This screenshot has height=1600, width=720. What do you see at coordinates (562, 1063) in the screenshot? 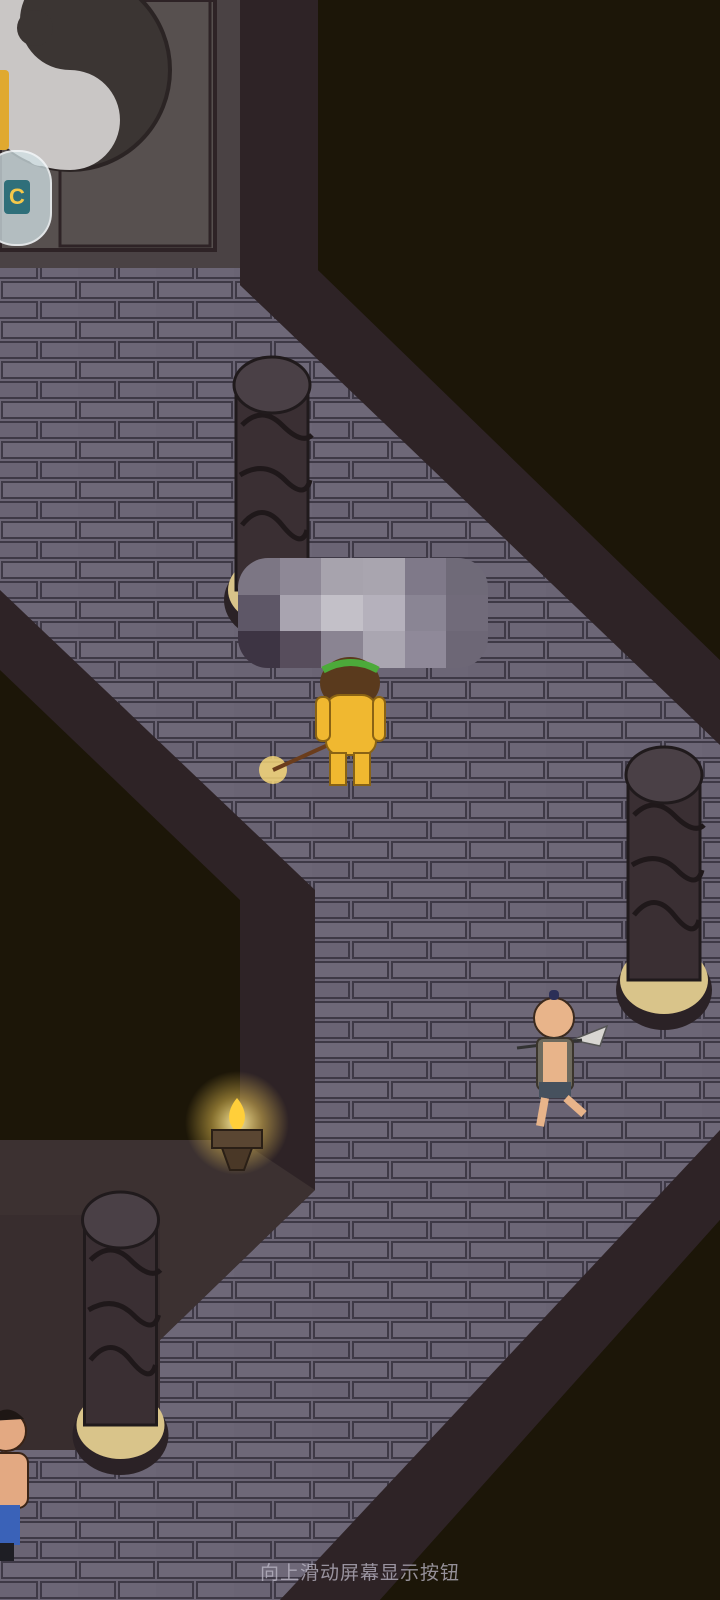
I see `bandit-npc` at bounding box center [562, 1063].